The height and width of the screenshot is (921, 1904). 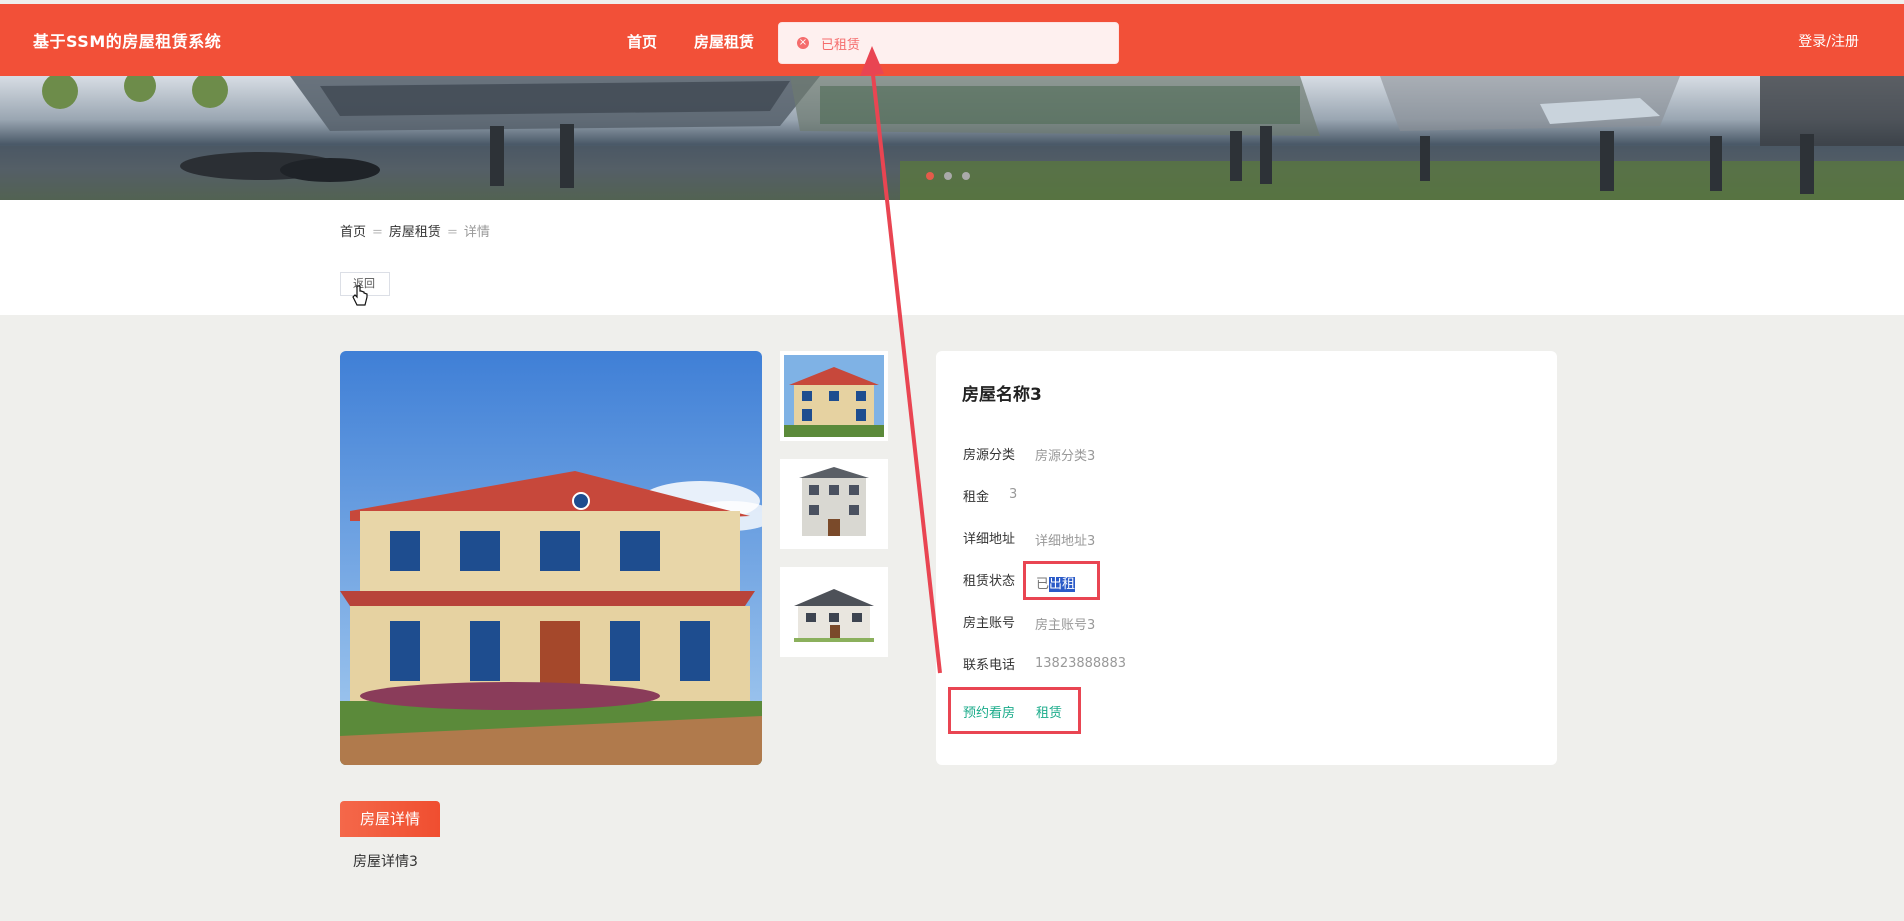 I want to click on status-highlight-annotation, so click(x=1061, y=580).